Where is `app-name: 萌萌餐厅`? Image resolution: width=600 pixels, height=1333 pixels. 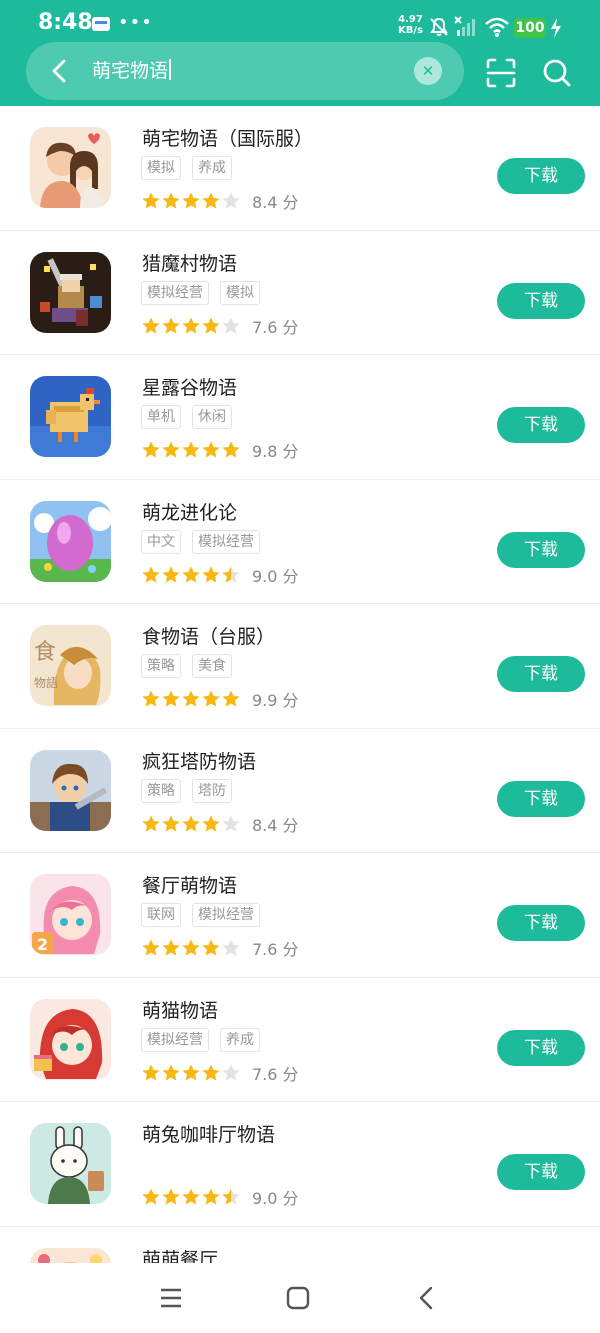 app-name: 萌萌餐厅 is located at coordinates (180, 1256).